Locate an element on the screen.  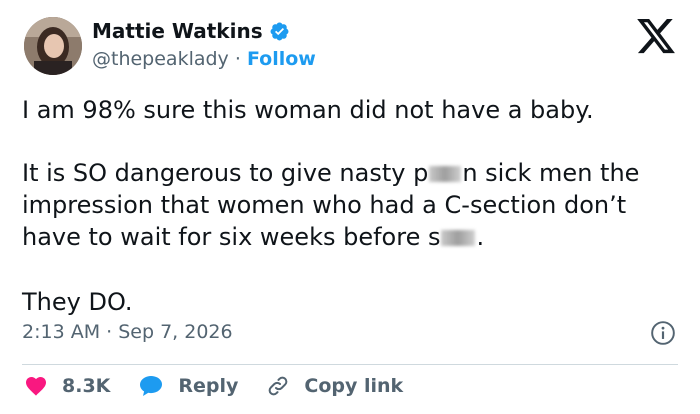
name-row: Mattie Watkins is located at coordinates (191, 31).